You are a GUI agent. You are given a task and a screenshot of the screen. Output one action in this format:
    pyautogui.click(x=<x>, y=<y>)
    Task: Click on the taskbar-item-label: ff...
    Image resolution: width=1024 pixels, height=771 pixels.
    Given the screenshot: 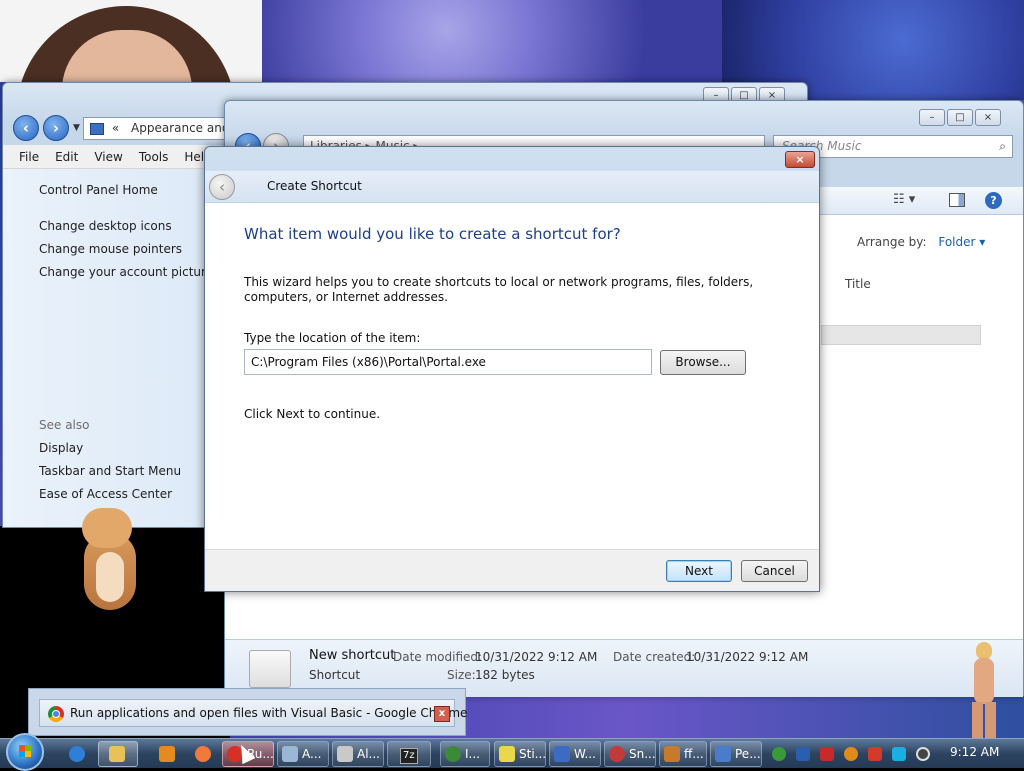 What is the action you would take?
    pyautogui.click(x=694, y=754)
    